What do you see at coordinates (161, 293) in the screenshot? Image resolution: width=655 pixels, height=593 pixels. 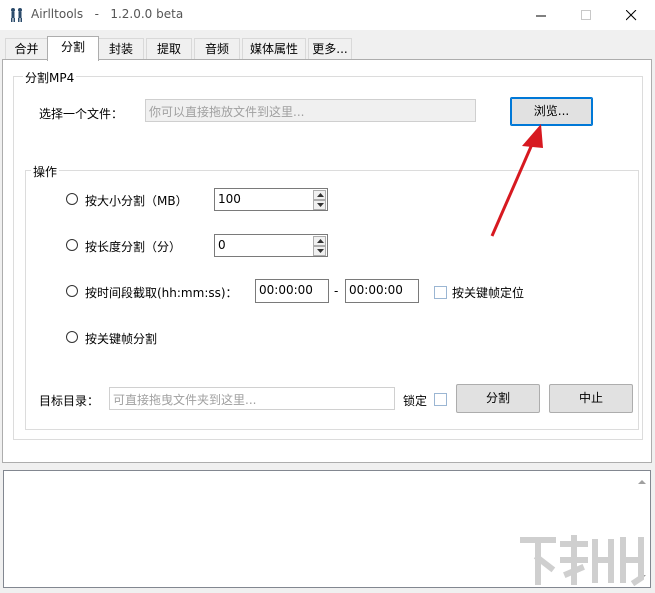 I see `split-by-time-label: 按时间段截取(hh:mm:ss)：` at bounding box center [161, 293].